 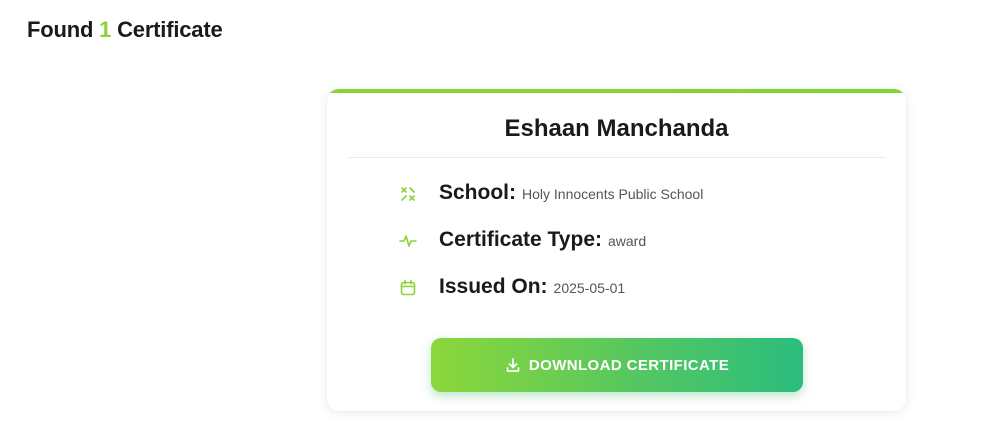 I want to click on results-heading: Found 1 Certificate, so click(x=125, y=30).